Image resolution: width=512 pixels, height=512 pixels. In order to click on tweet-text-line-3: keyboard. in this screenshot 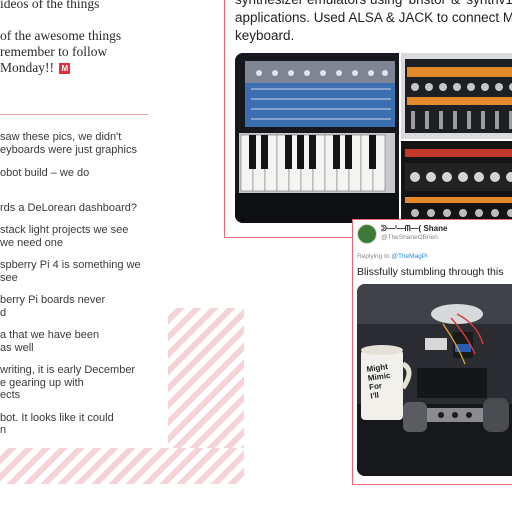, I will do `click(265, 35)`.